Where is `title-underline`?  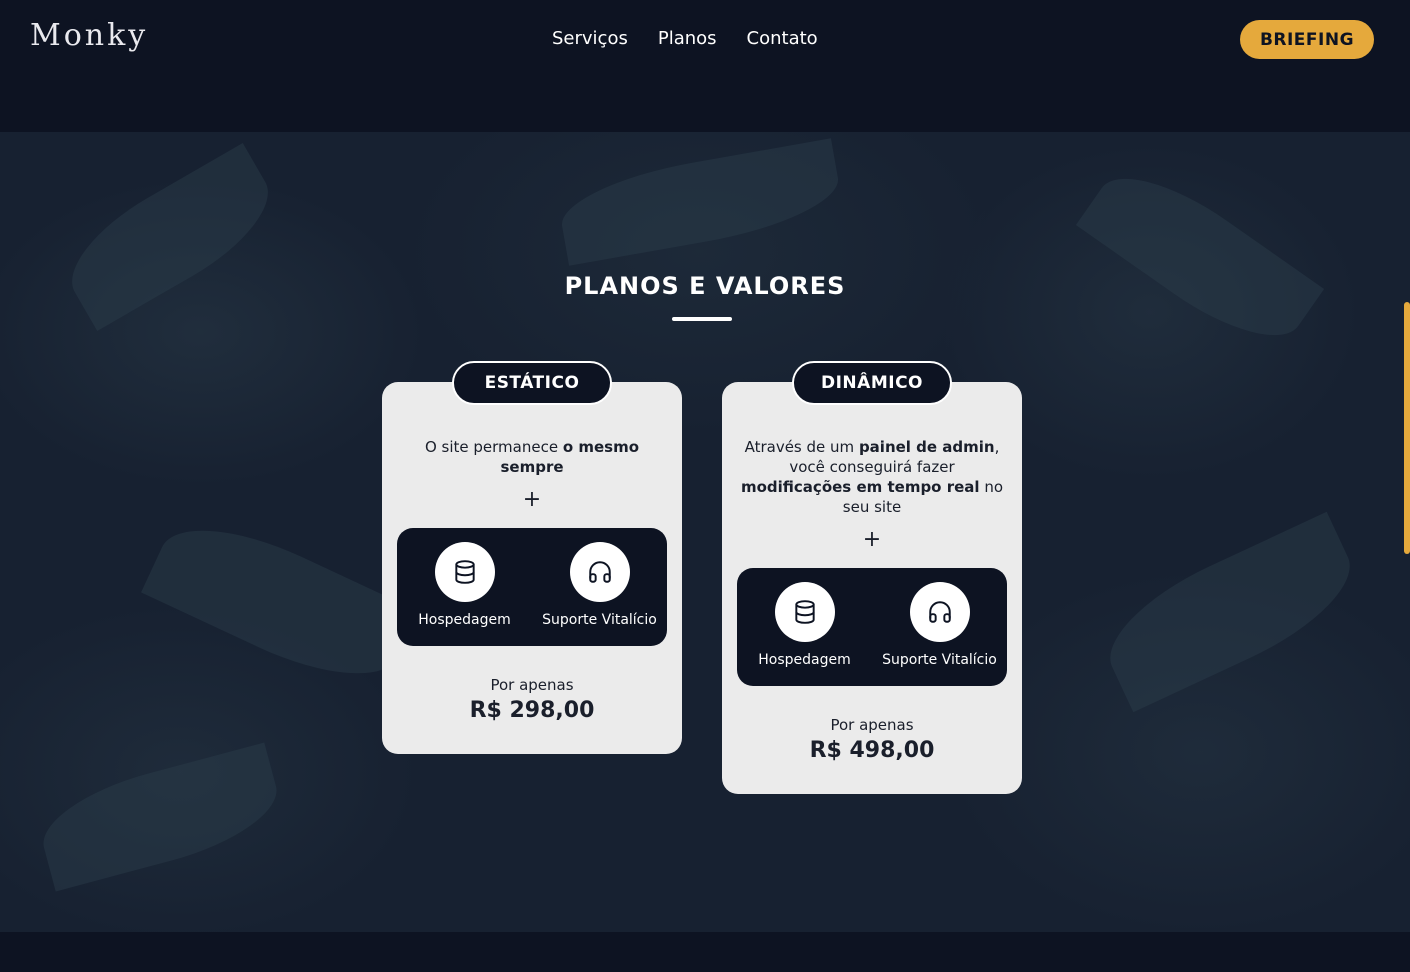
title-underline is located at coordinates (702, 319).